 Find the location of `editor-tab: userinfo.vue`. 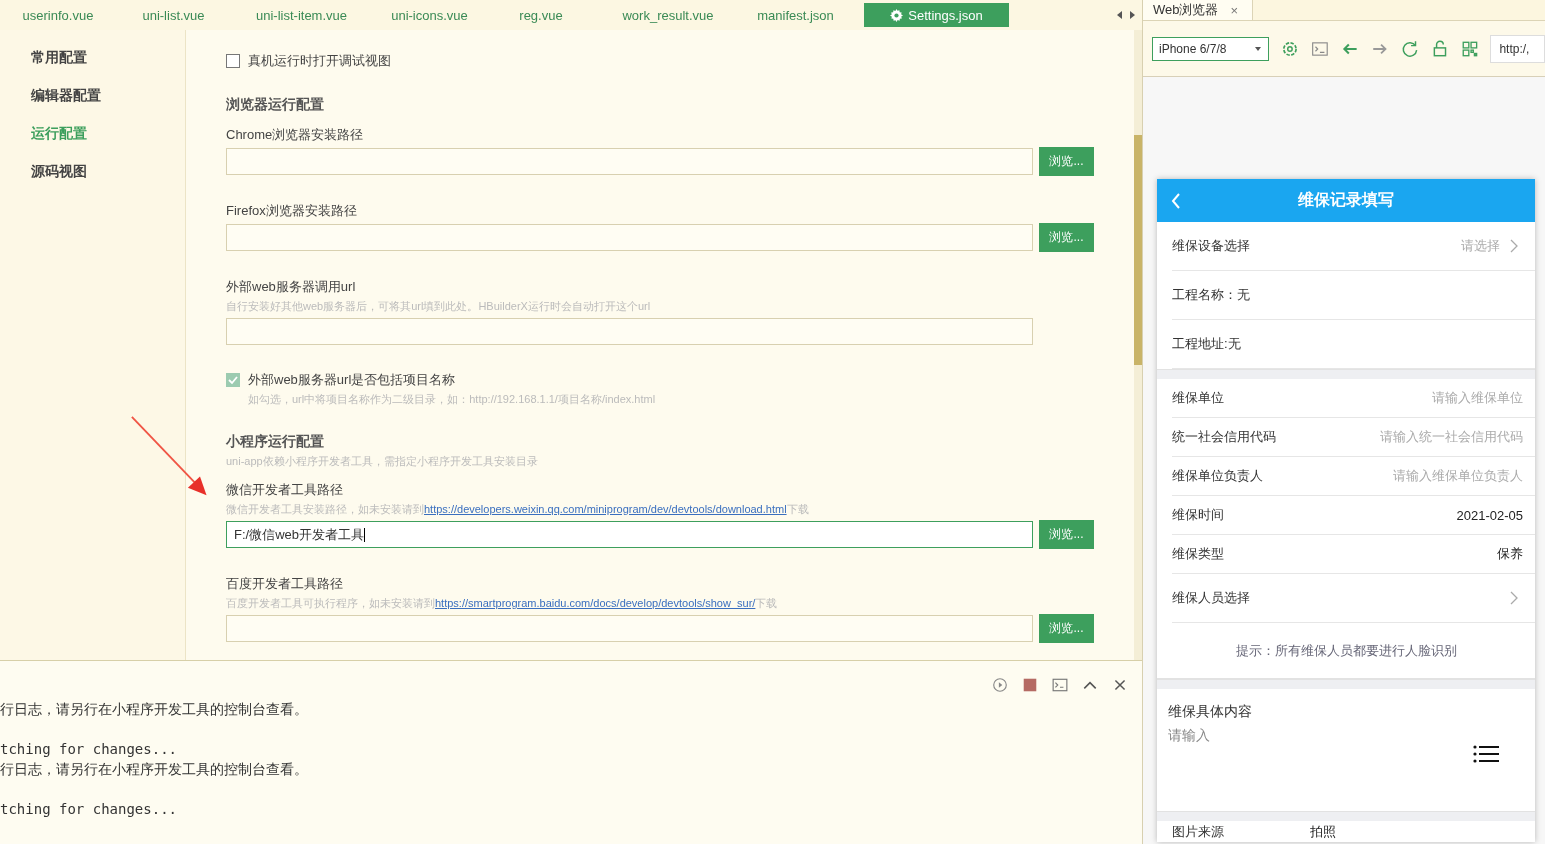

editor-tab: userinfo.vue is located at coordinates (58, 15).